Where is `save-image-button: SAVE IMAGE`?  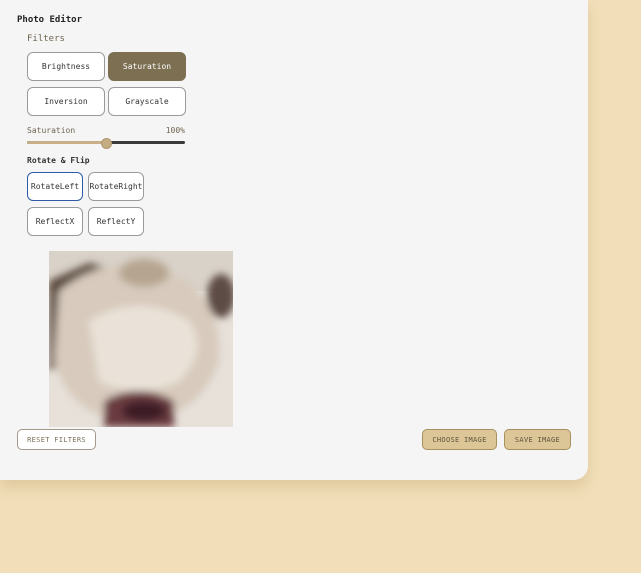 save-image-button: SAVE IMAGE is located at coordinates (537, 439).